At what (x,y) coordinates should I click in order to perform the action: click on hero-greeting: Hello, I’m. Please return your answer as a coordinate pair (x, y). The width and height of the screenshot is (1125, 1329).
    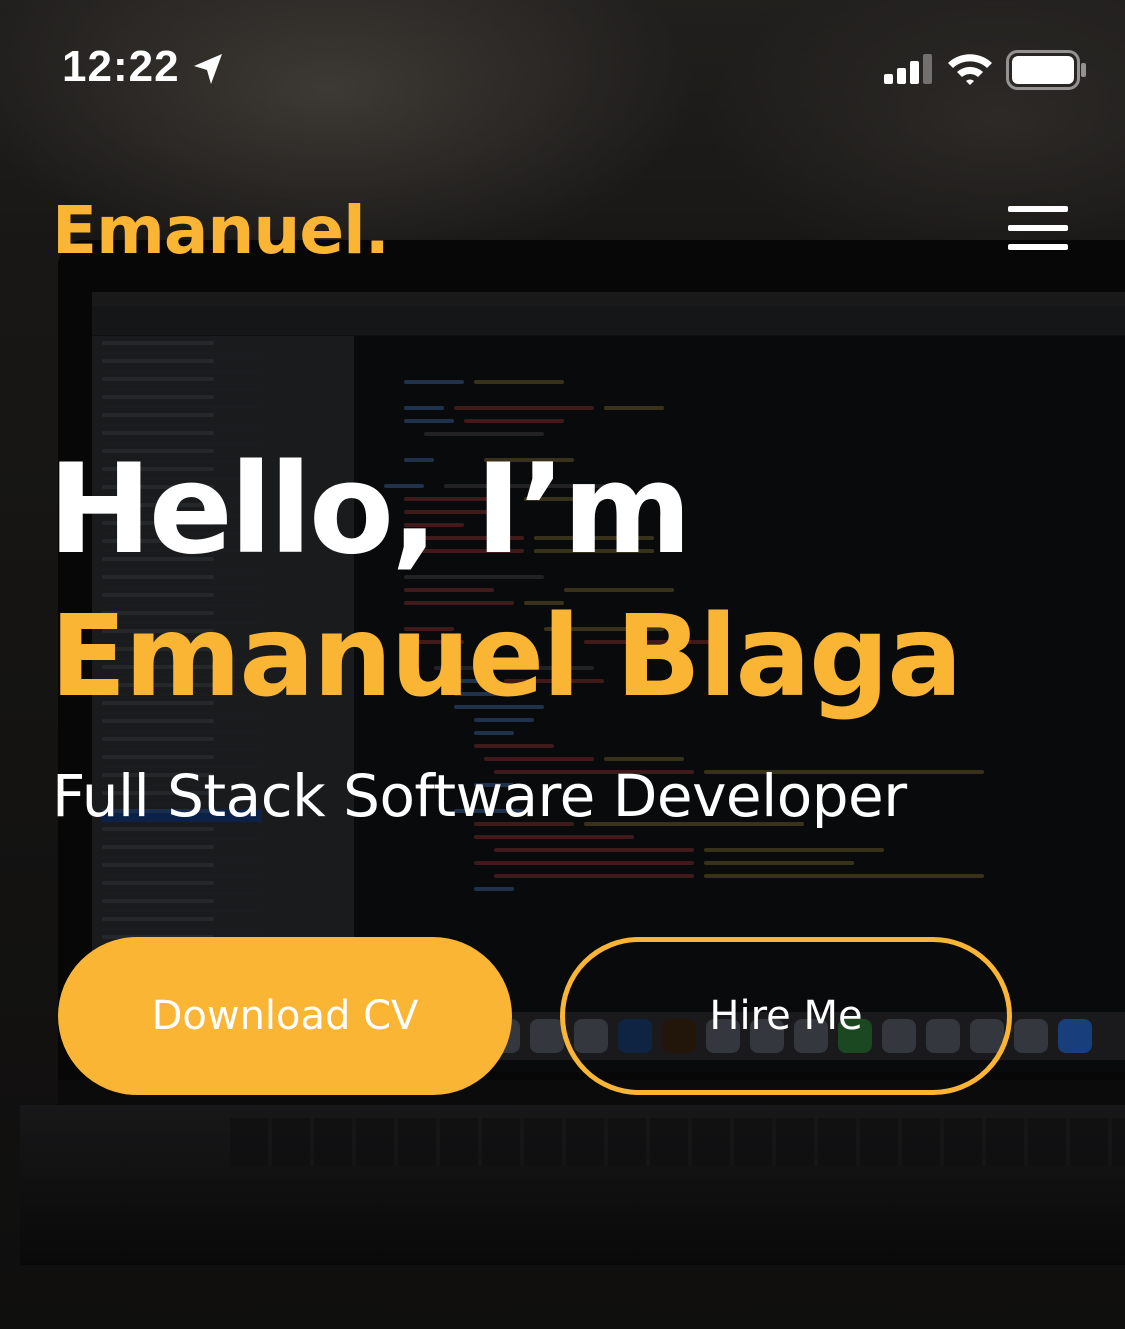
    Looking at the image, I should click on (370, 510).